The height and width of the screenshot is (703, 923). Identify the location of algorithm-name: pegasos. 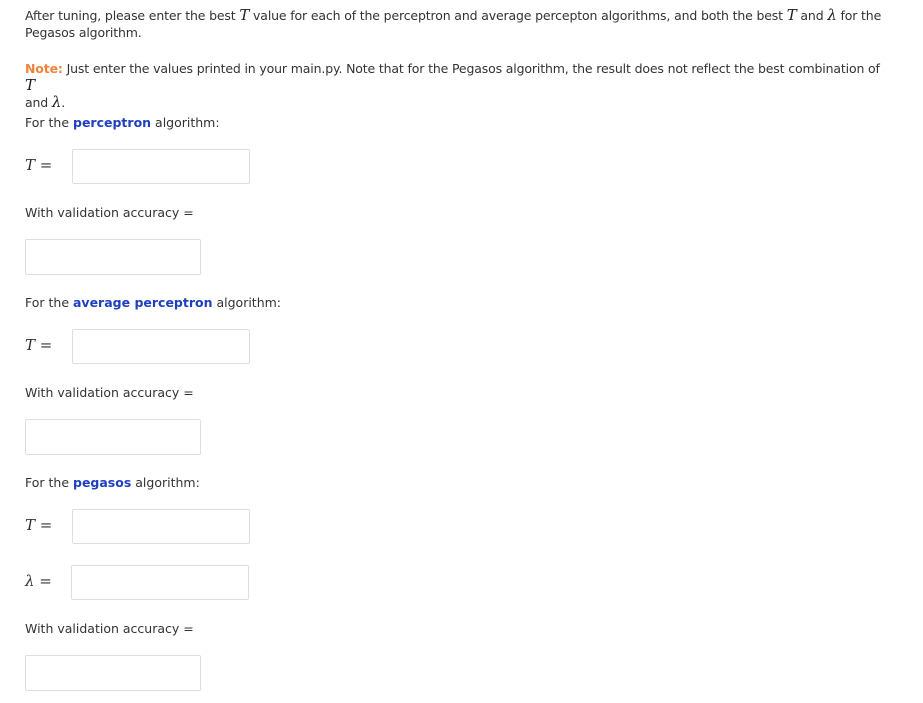
(102, 482).